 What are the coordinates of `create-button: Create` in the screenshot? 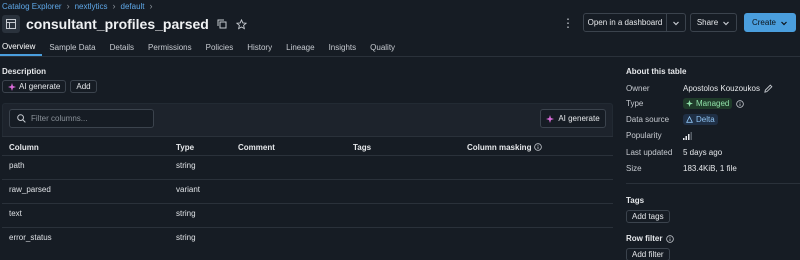 It's located at (770, 22).